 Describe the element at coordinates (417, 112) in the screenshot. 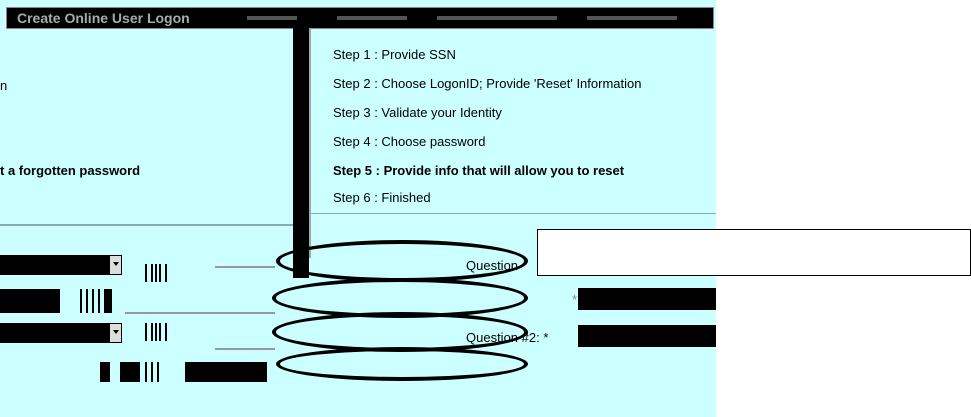

I see `step-3: Step 3 : Validate your Identity` at that location.